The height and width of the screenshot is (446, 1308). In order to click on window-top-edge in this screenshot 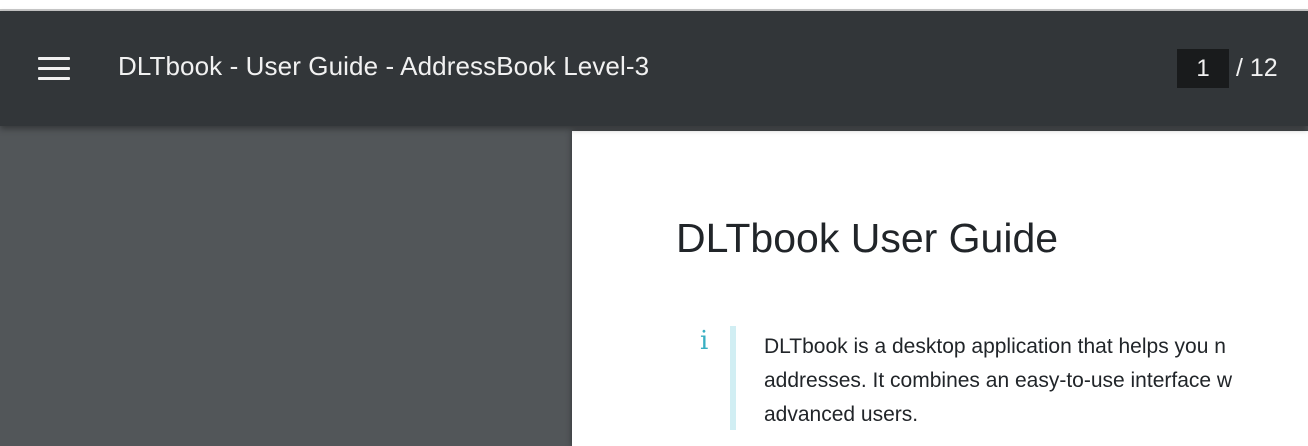, I will do `click(654, 5)`.